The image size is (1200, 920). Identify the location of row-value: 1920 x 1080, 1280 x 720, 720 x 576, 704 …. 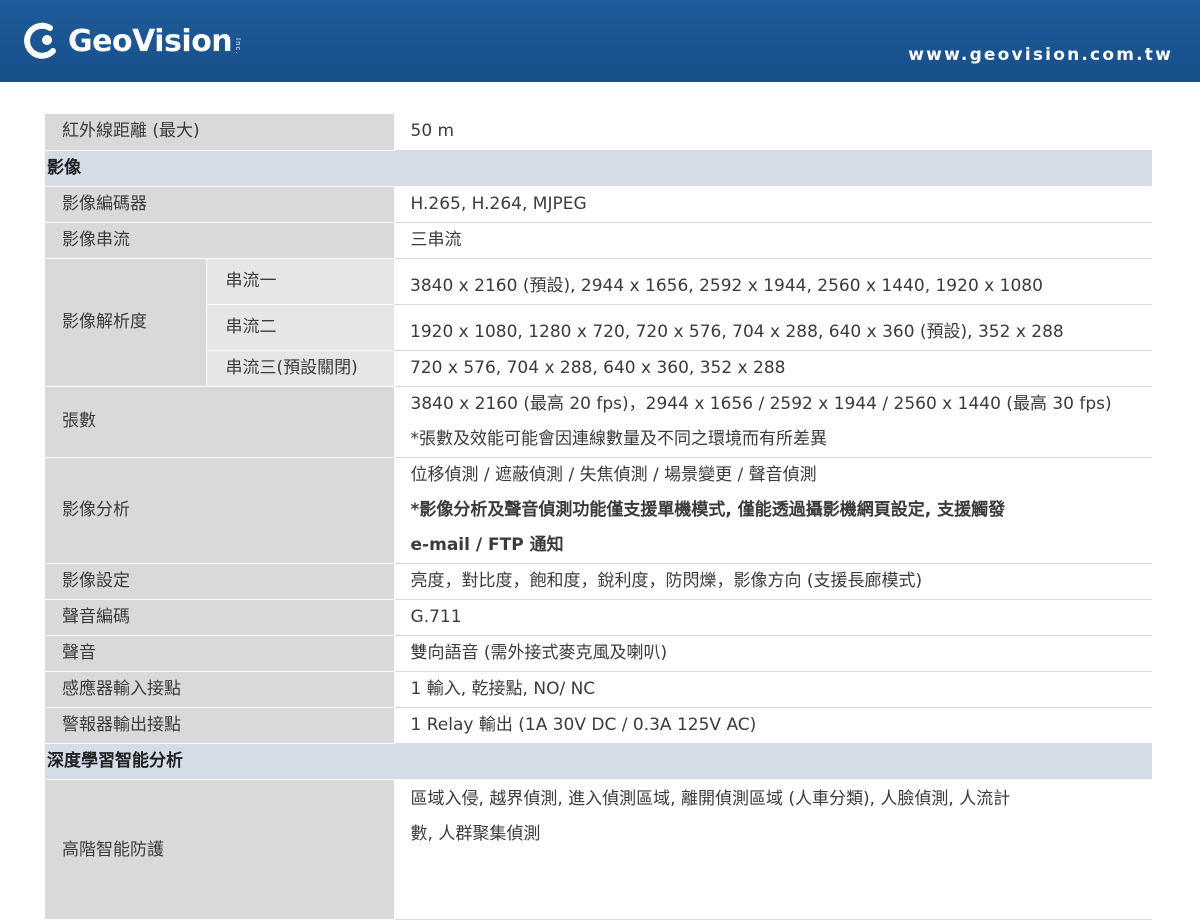
(773, 327).